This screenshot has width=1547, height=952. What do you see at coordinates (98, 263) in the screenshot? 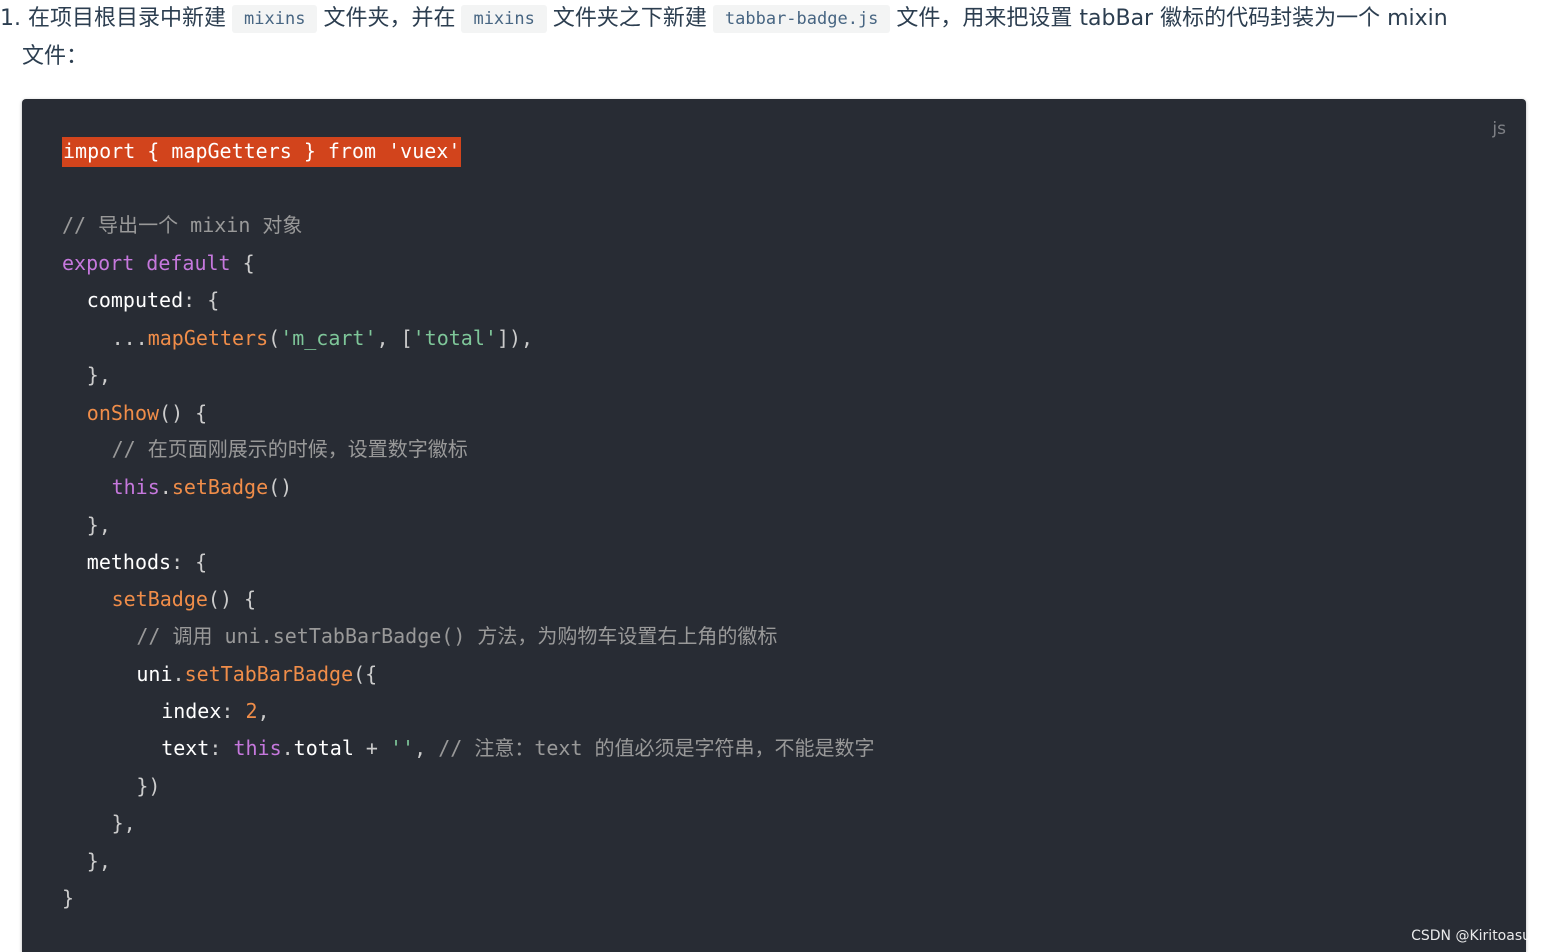
I see `code-token: export` at bounding box center [98, 263].